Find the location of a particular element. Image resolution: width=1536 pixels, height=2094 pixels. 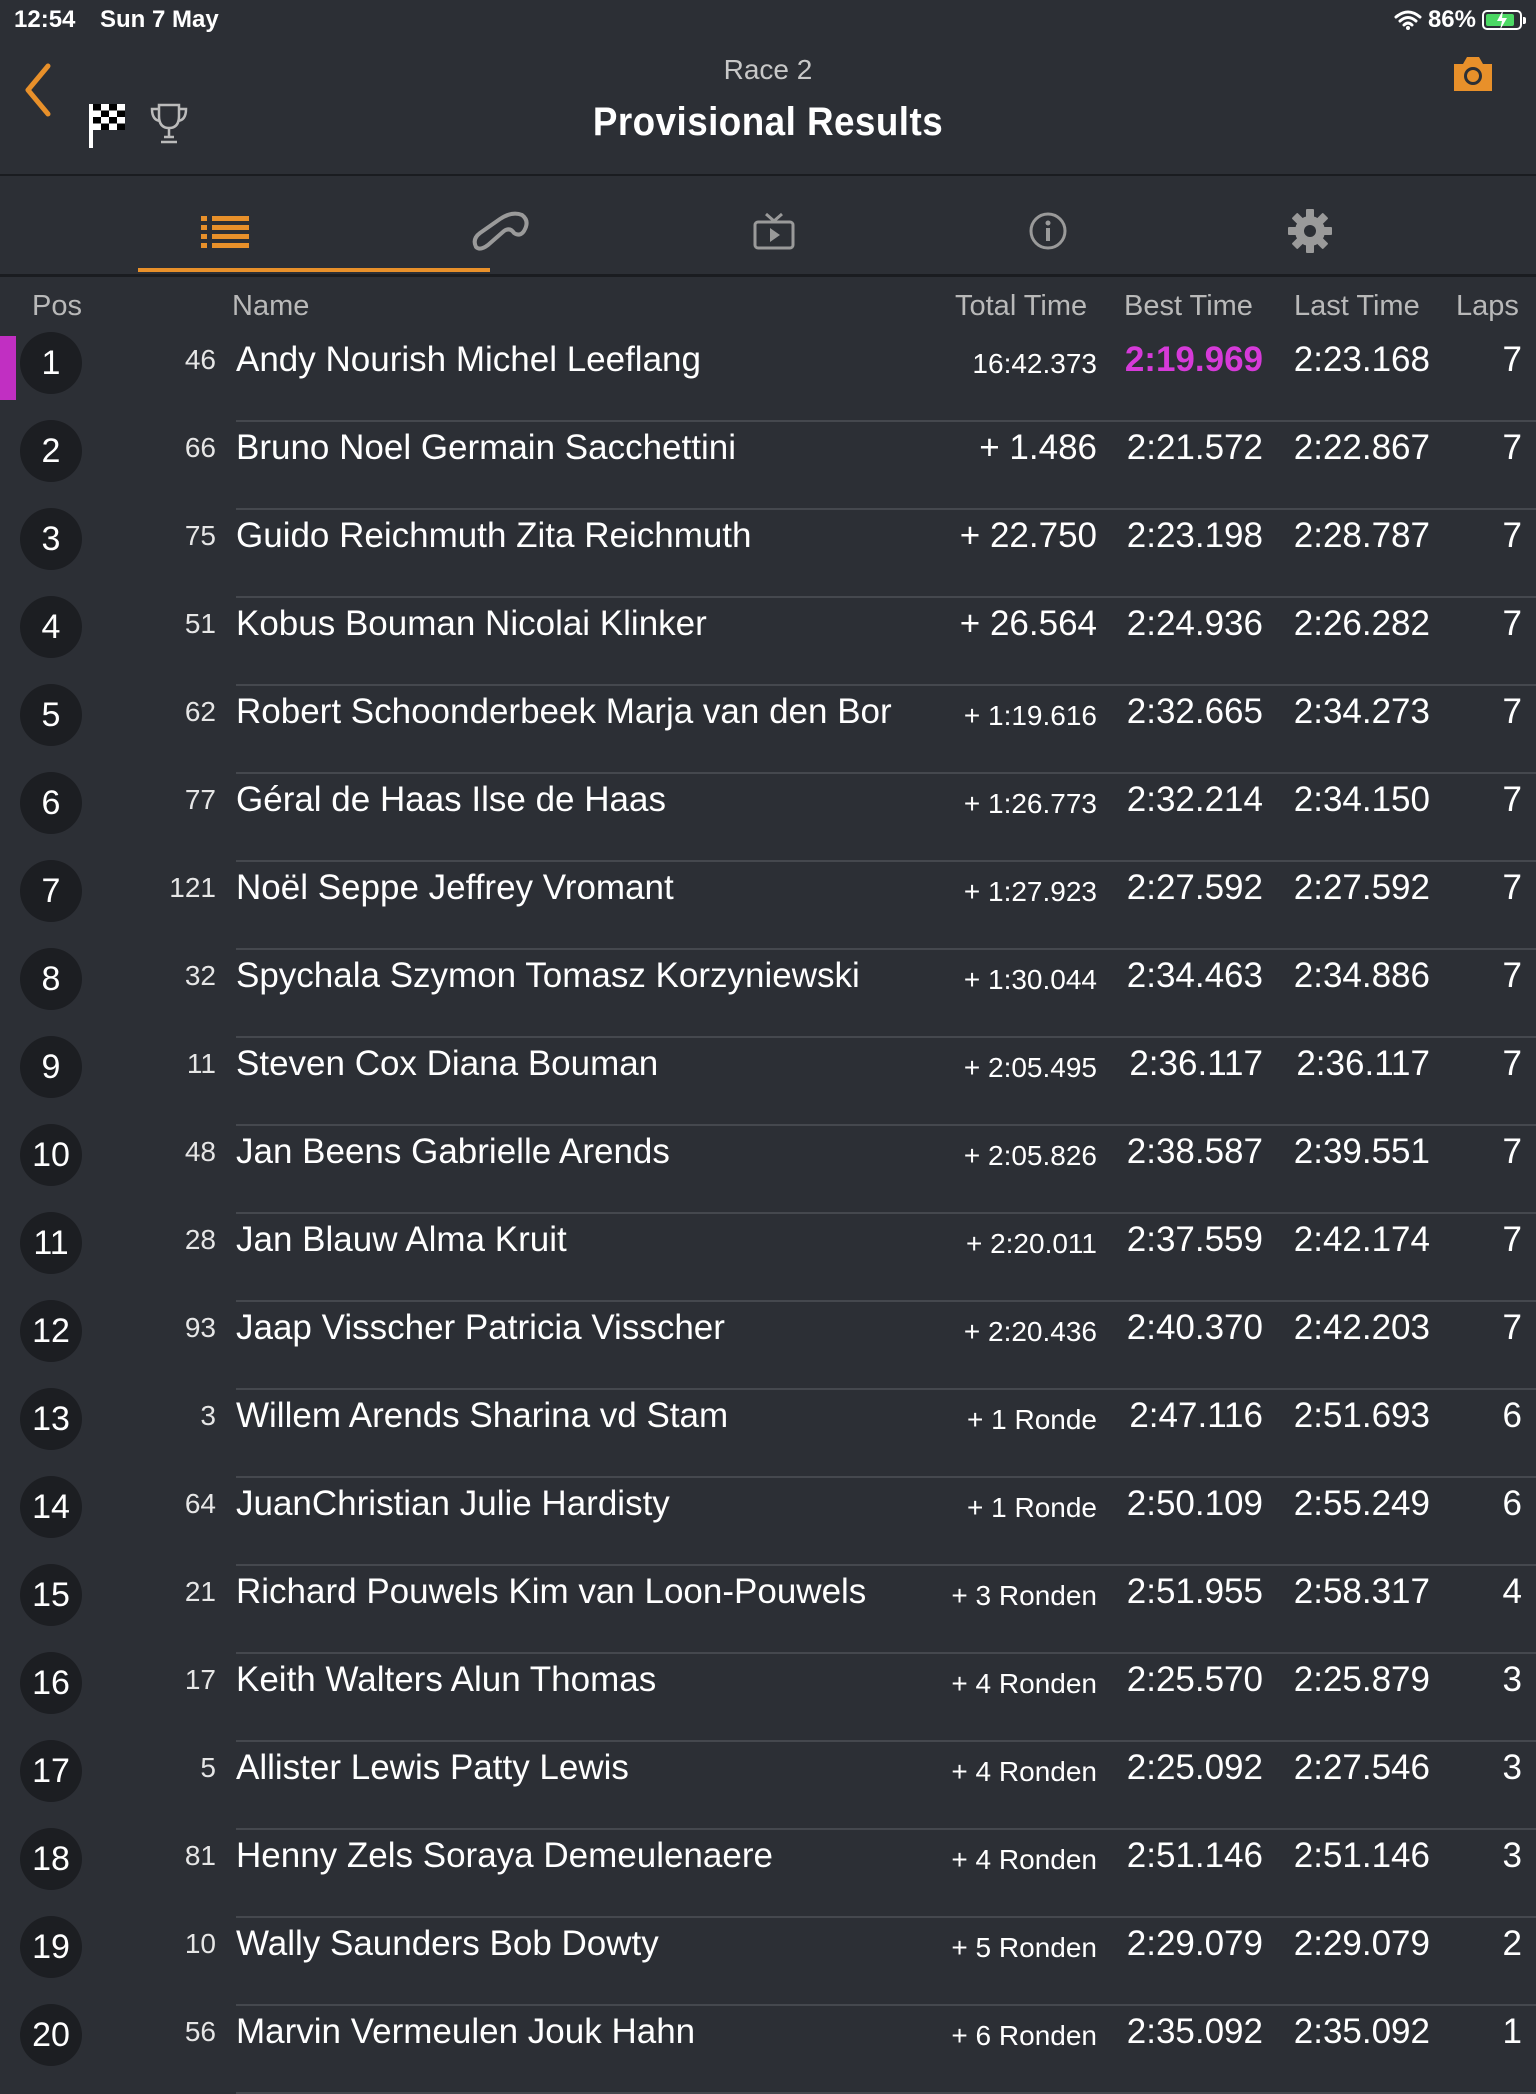

driver-names: Spychala Szymon Tomasz Korzyniewski is located at coordinates (548, 975).